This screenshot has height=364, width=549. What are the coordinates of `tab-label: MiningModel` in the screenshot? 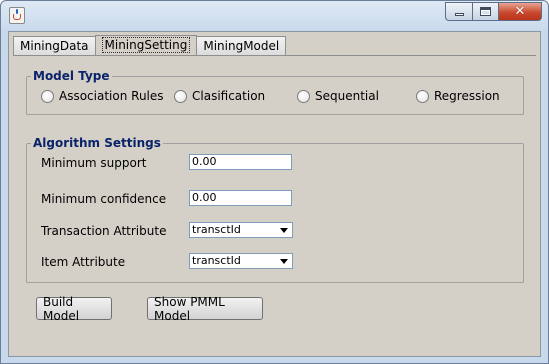 It's located at (241, 46).